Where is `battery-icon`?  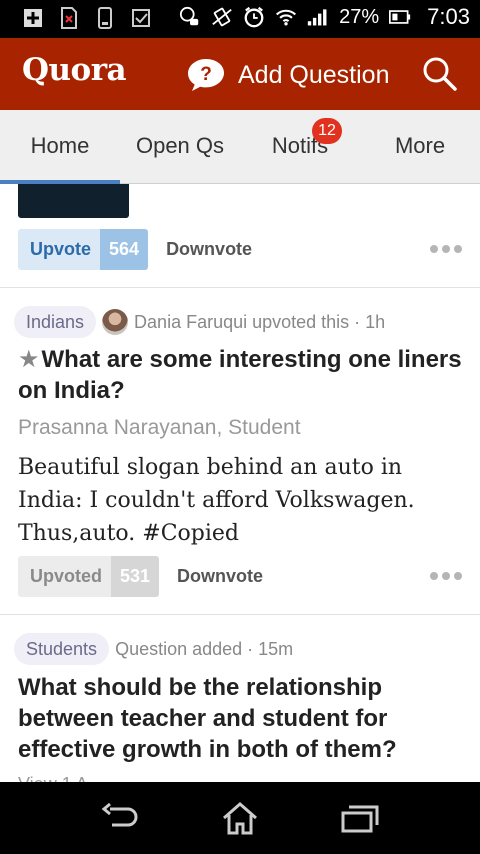
battery-icon is located at coordinates (400, 17).